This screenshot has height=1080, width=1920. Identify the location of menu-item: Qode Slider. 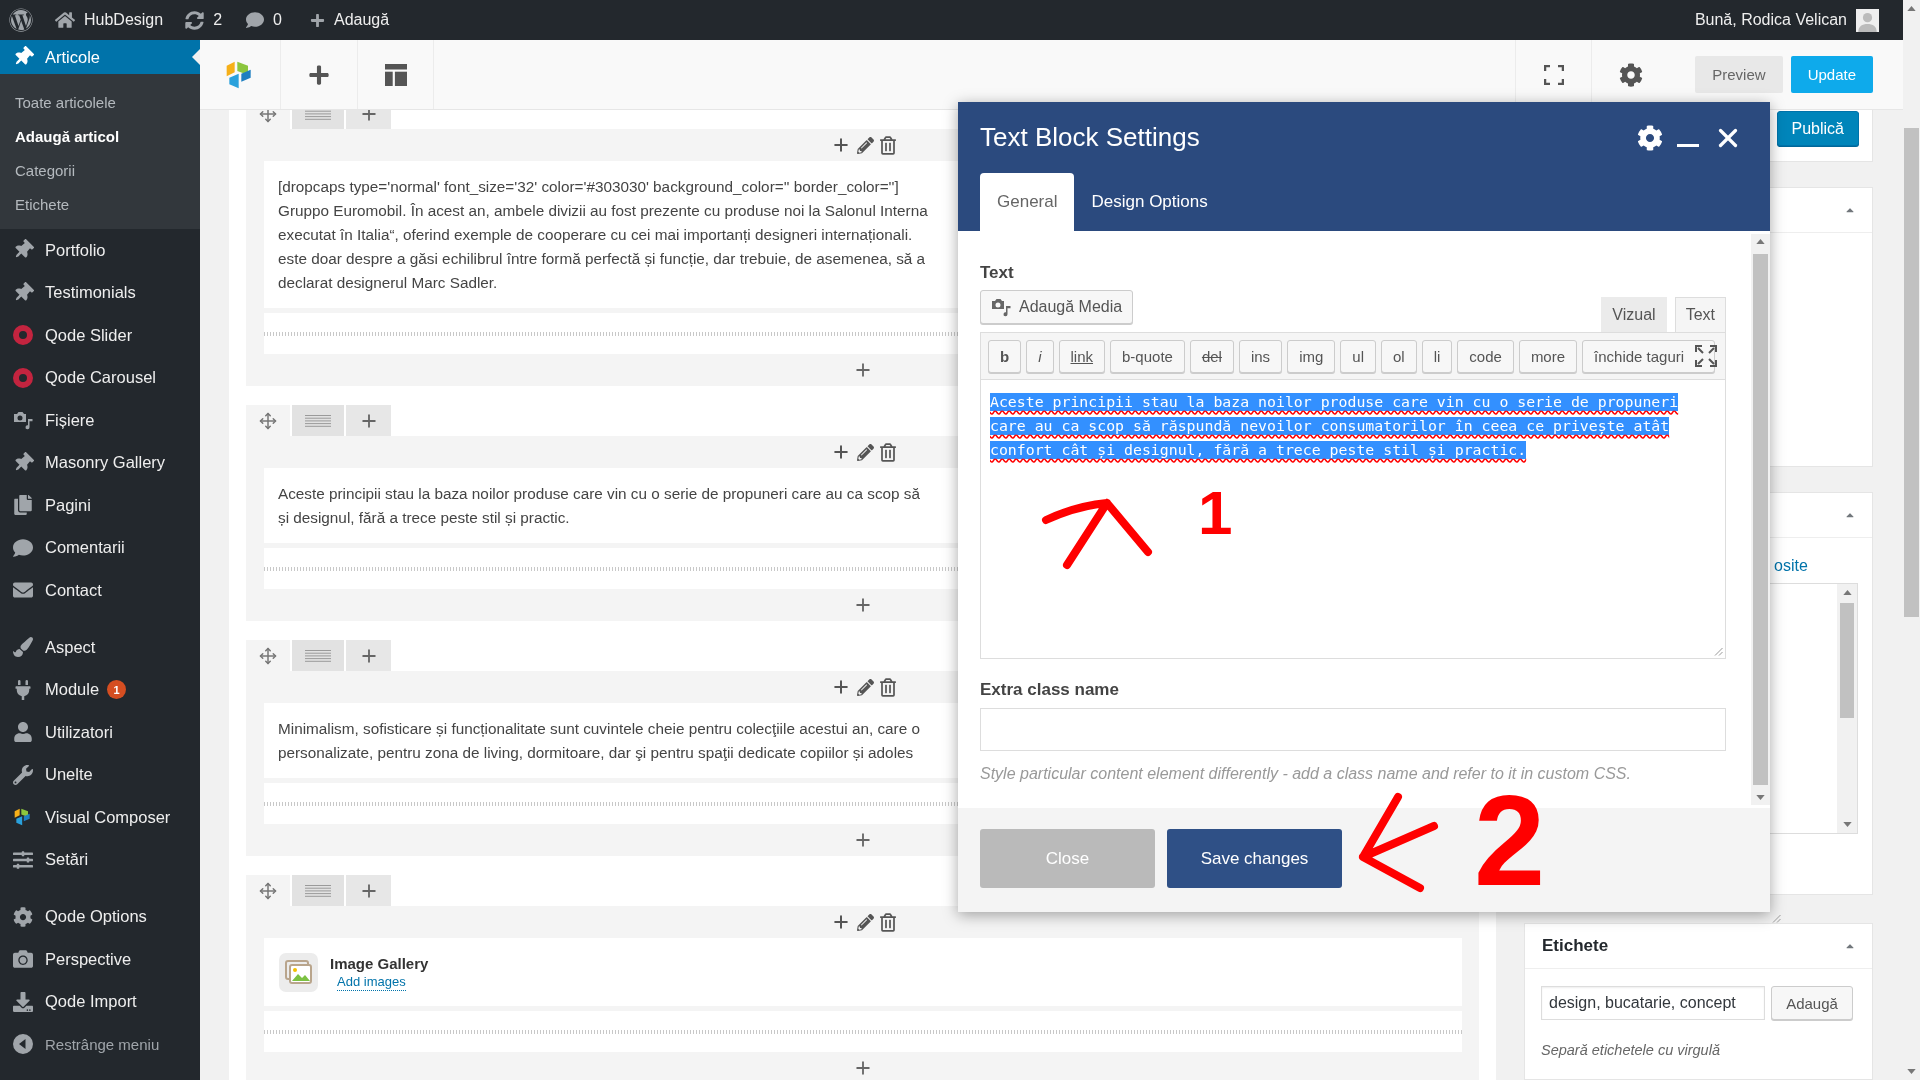
(100, 335).